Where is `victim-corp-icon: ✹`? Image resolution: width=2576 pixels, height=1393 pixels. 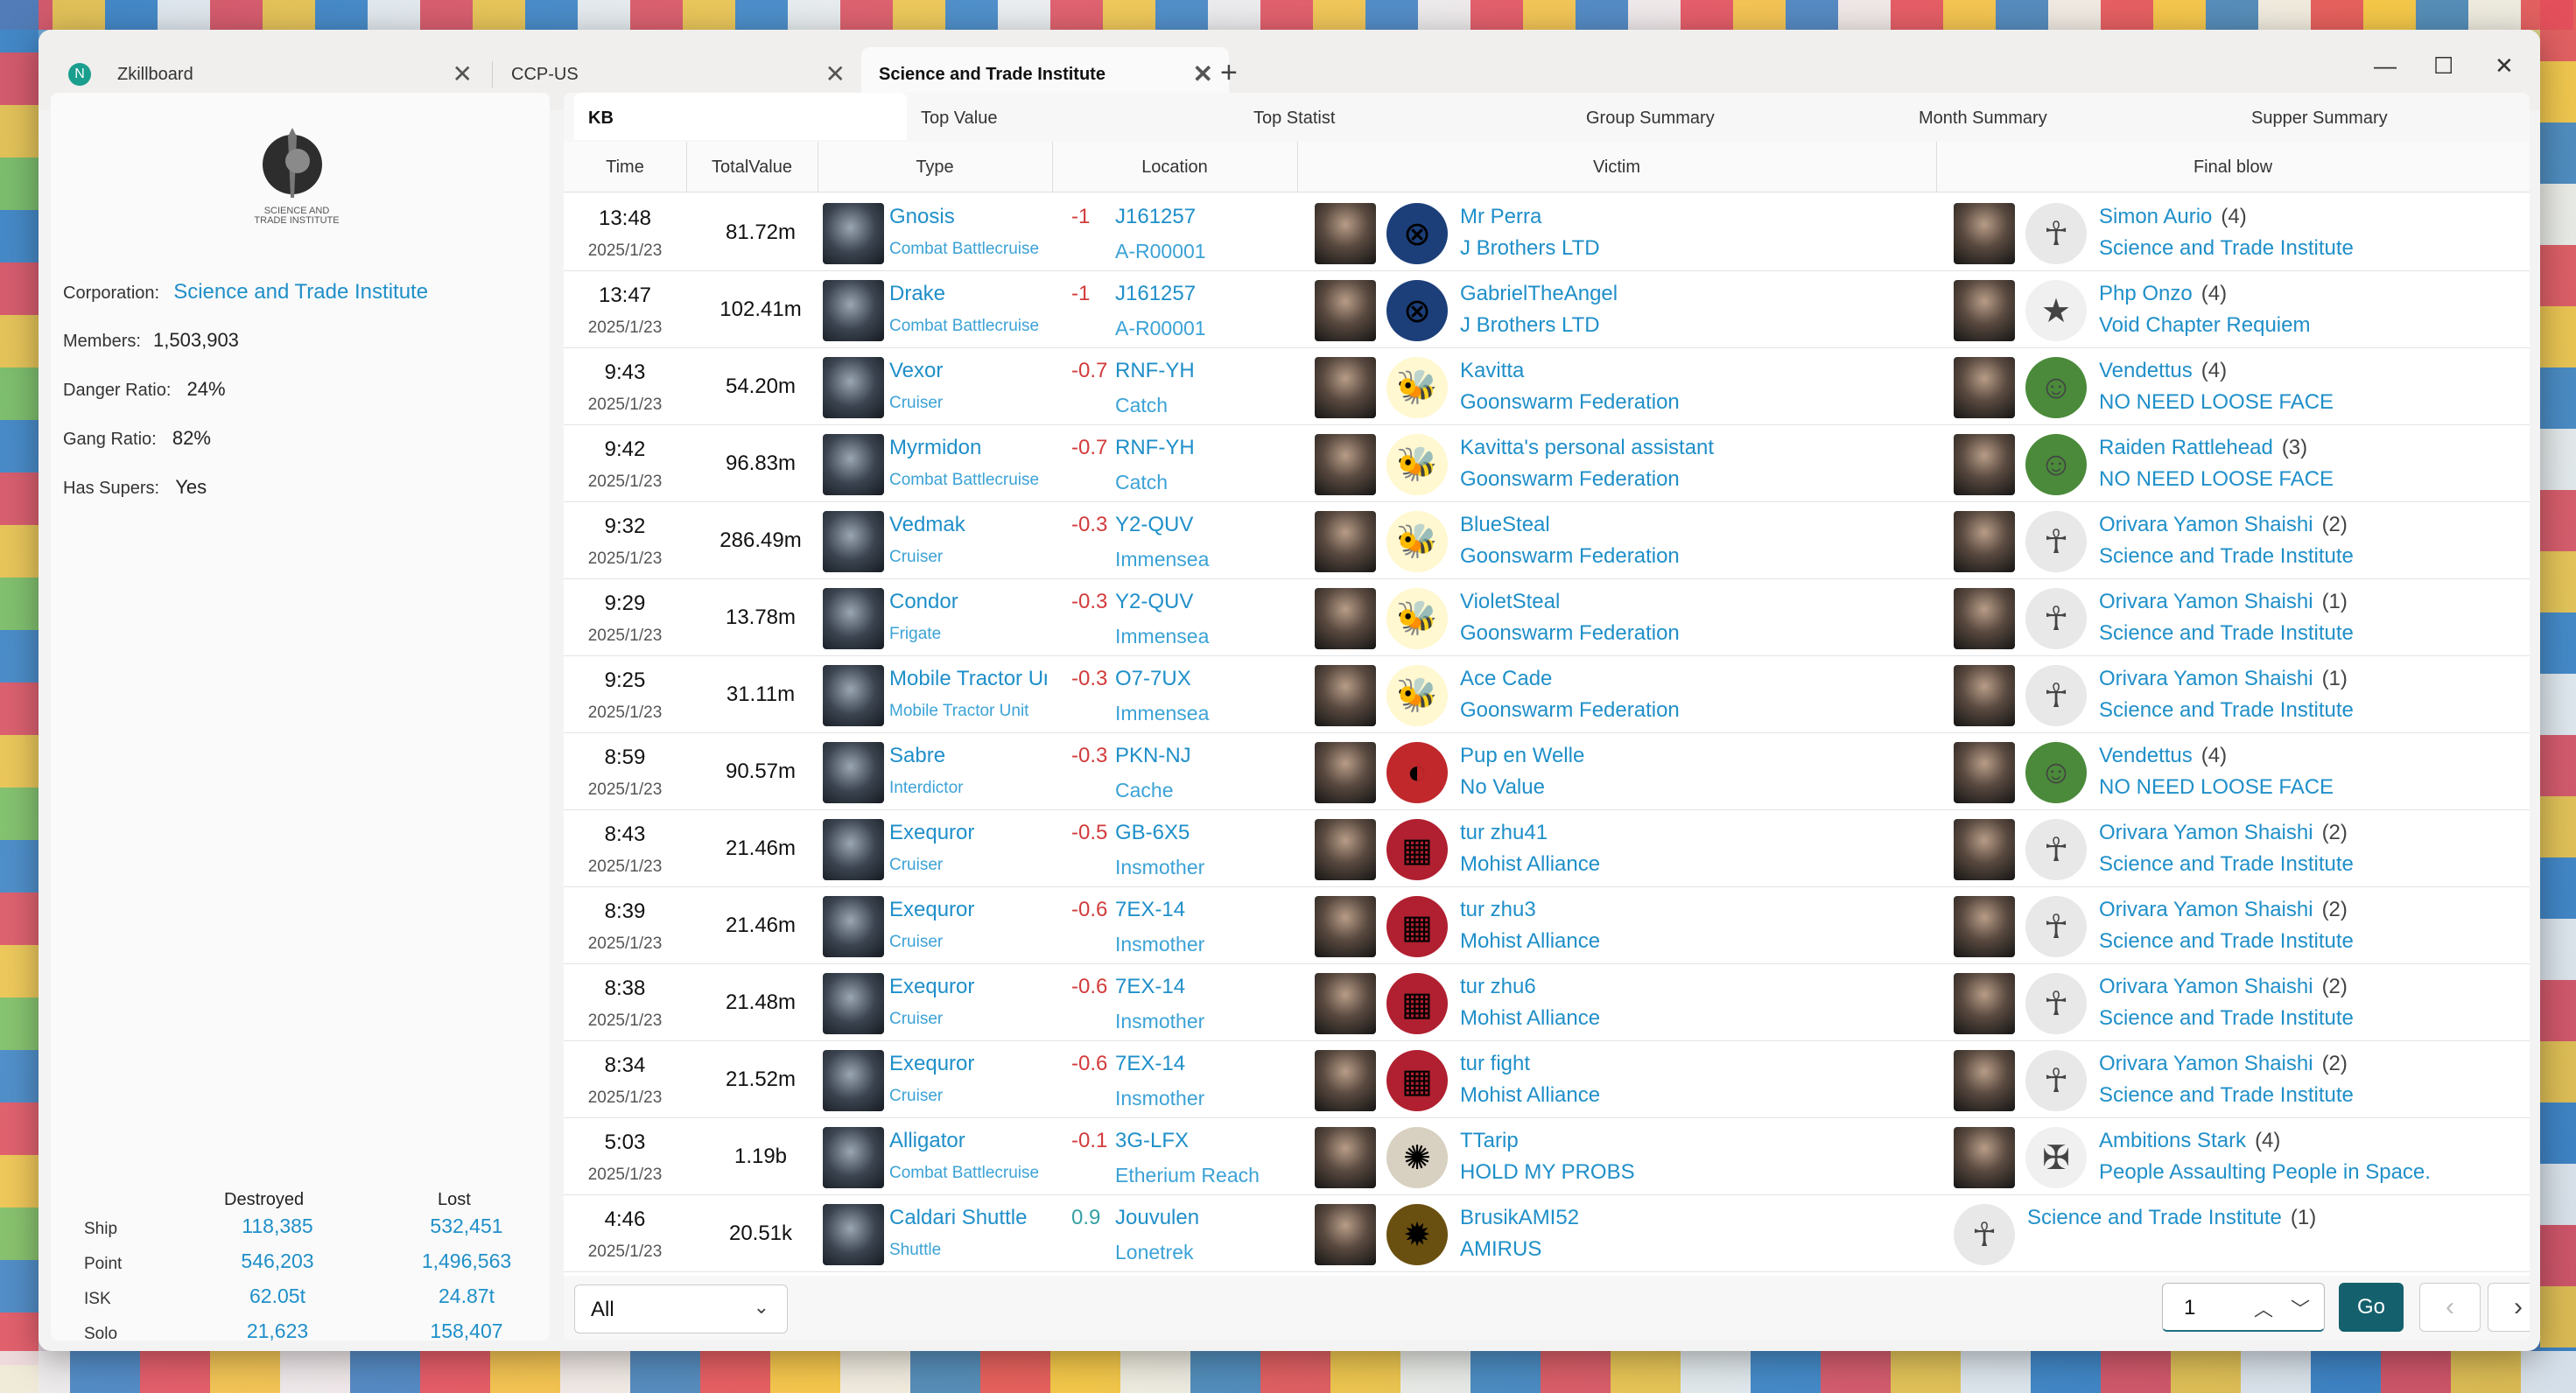 victim-corp-icon: ✹ is located at coordinates (1417, 1234).